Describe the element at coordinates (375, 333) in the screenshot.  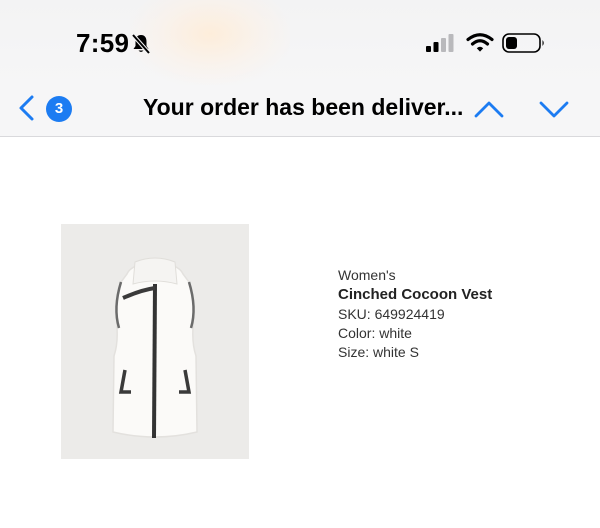
I see `product-color: Color: white` at that location.